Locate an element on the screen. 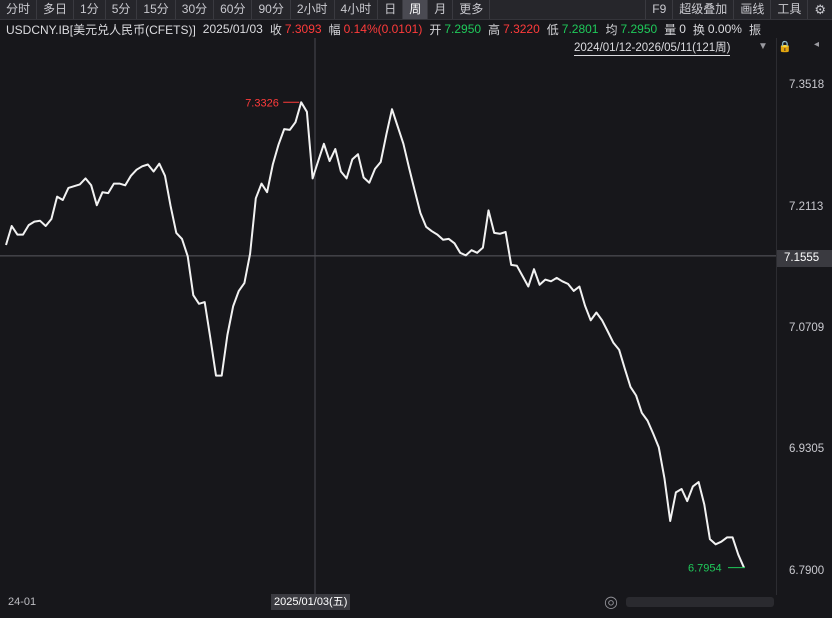  y-tick-label: 7.3518 is located at coordinates (807, 85).